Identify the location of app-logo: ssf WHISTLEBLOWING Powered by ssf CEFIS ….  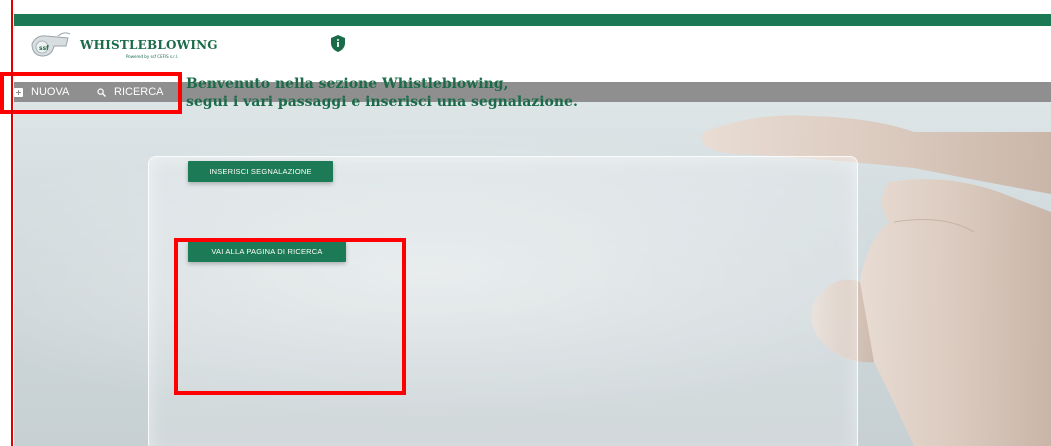
(123, 47).